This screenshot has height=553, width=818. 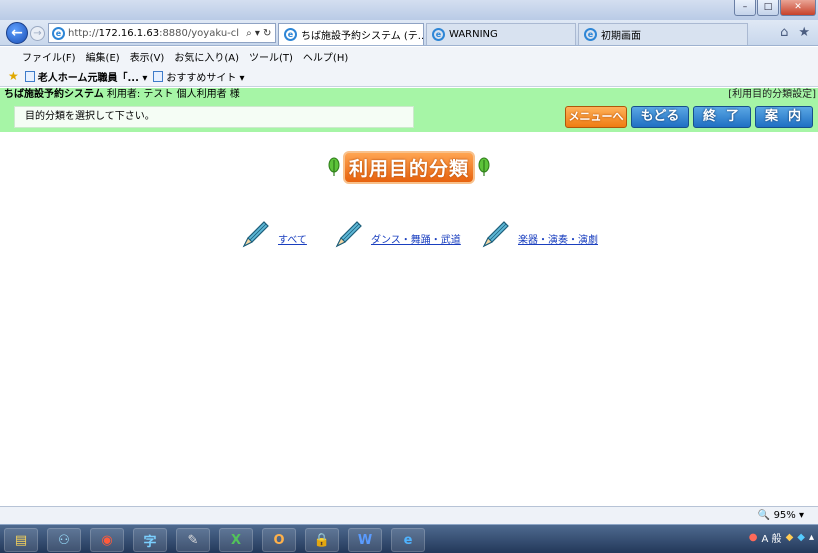 What do you see at coordinates (798, 8) in the screenshot?
I see `close-window-button: ✕` at bounding box center [798, 8].